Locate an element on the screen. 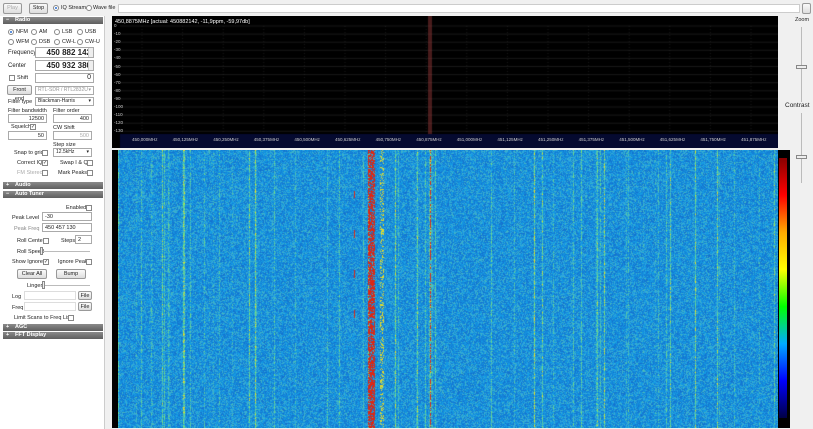 The width and height of the screenshot is (813, 429). shift-label: Shift is located at coordinates (22, 78).